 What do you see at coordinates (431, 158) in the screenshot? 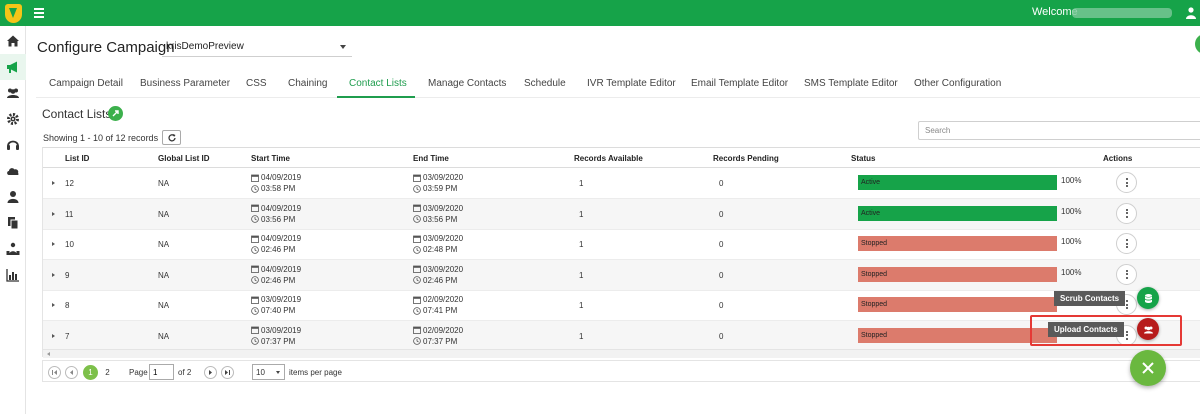
I see `header-end-time: End Time` at bounding box center [431, 158].